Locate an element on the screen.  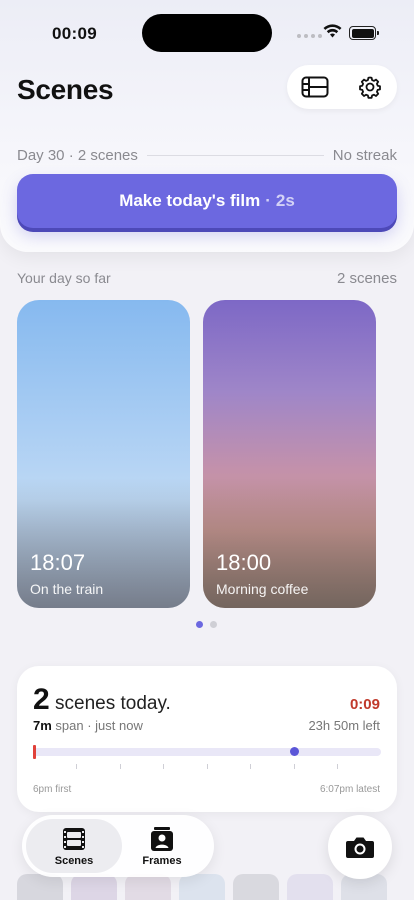
camera-button is located at coordinates (360, 847).